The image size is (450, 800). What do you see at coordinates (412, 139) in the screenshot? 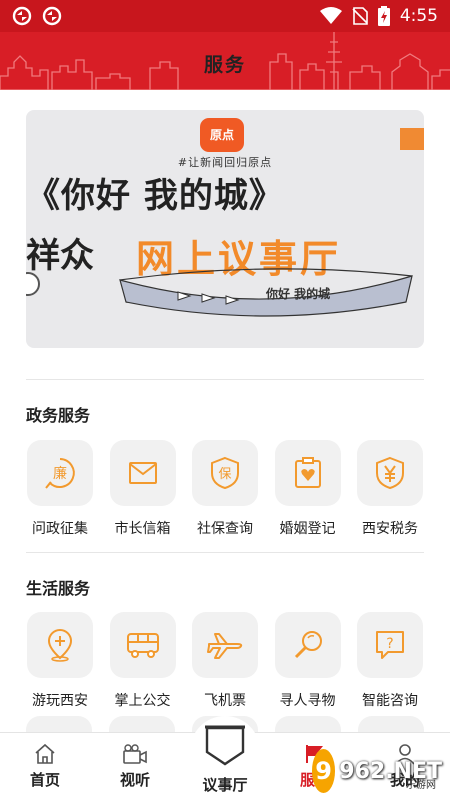
I see `banner-decoration` at bounding box center [412, 139].